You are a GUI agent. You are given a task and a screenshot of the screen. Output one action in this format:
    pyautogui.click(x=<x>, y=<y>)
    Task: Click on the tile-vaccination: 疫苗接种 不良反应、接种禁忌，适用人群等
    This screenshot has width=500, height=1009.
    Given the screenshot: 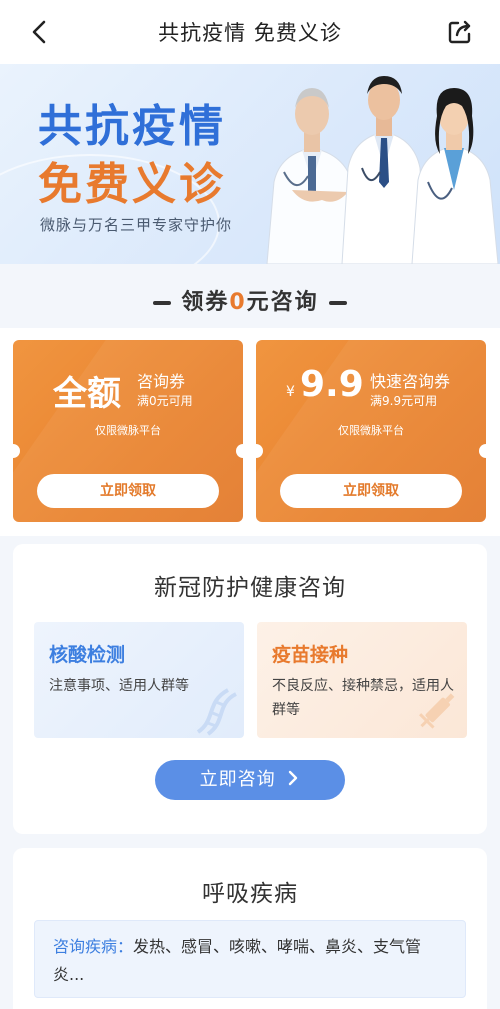 What is the action you would take?
    pyautogui.click(x=362, y=680)
    